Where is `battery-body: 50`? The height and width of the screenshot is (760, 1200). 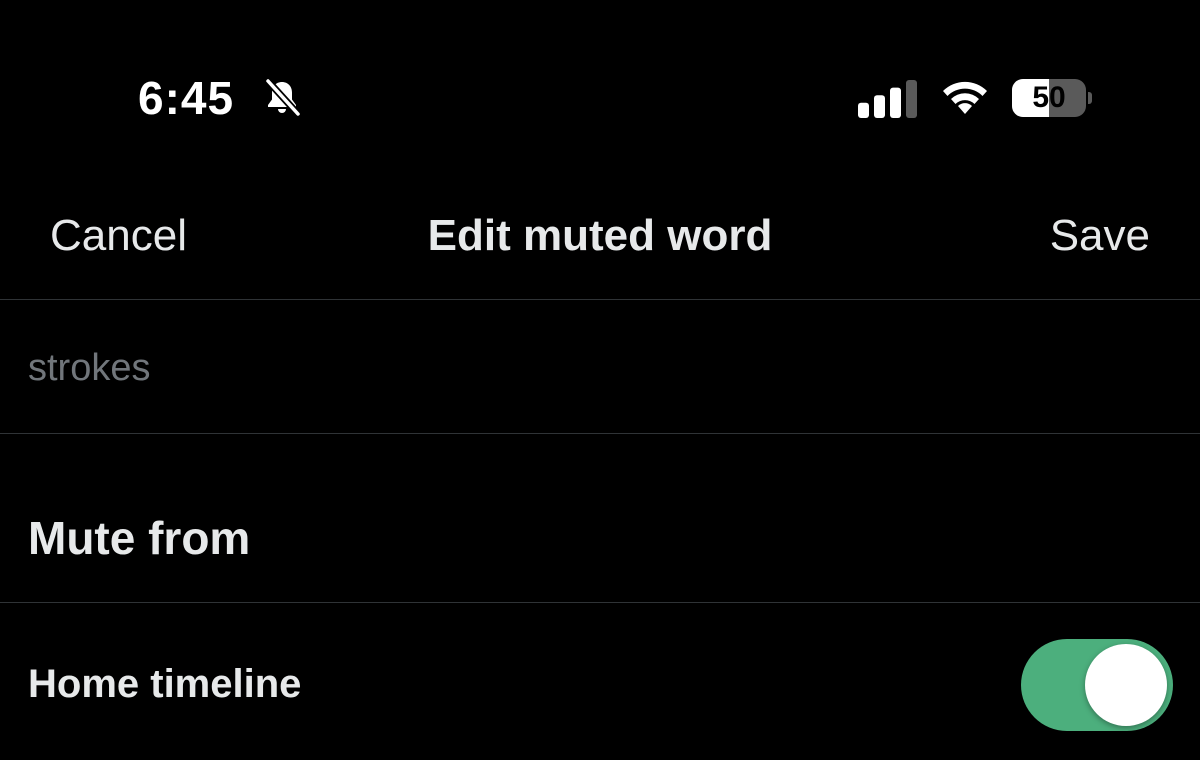
battery-body: 50 is located at coordinates (1049, 98).